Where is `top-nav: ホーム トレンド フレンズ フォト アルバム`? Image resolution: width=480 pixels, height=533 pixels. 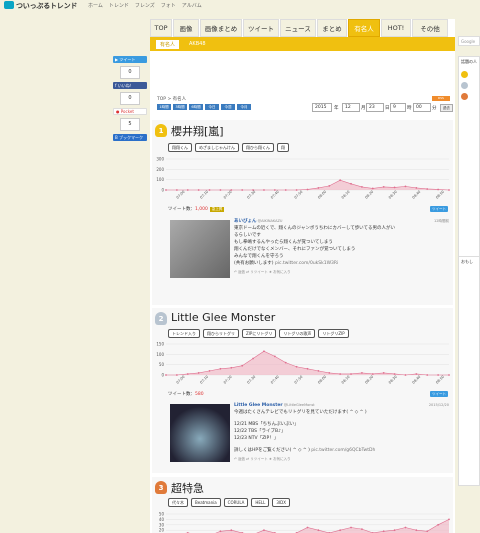
top-nav: ホーム トレンド フレンズ フォト アルバム is located at coordinates (145, 5).